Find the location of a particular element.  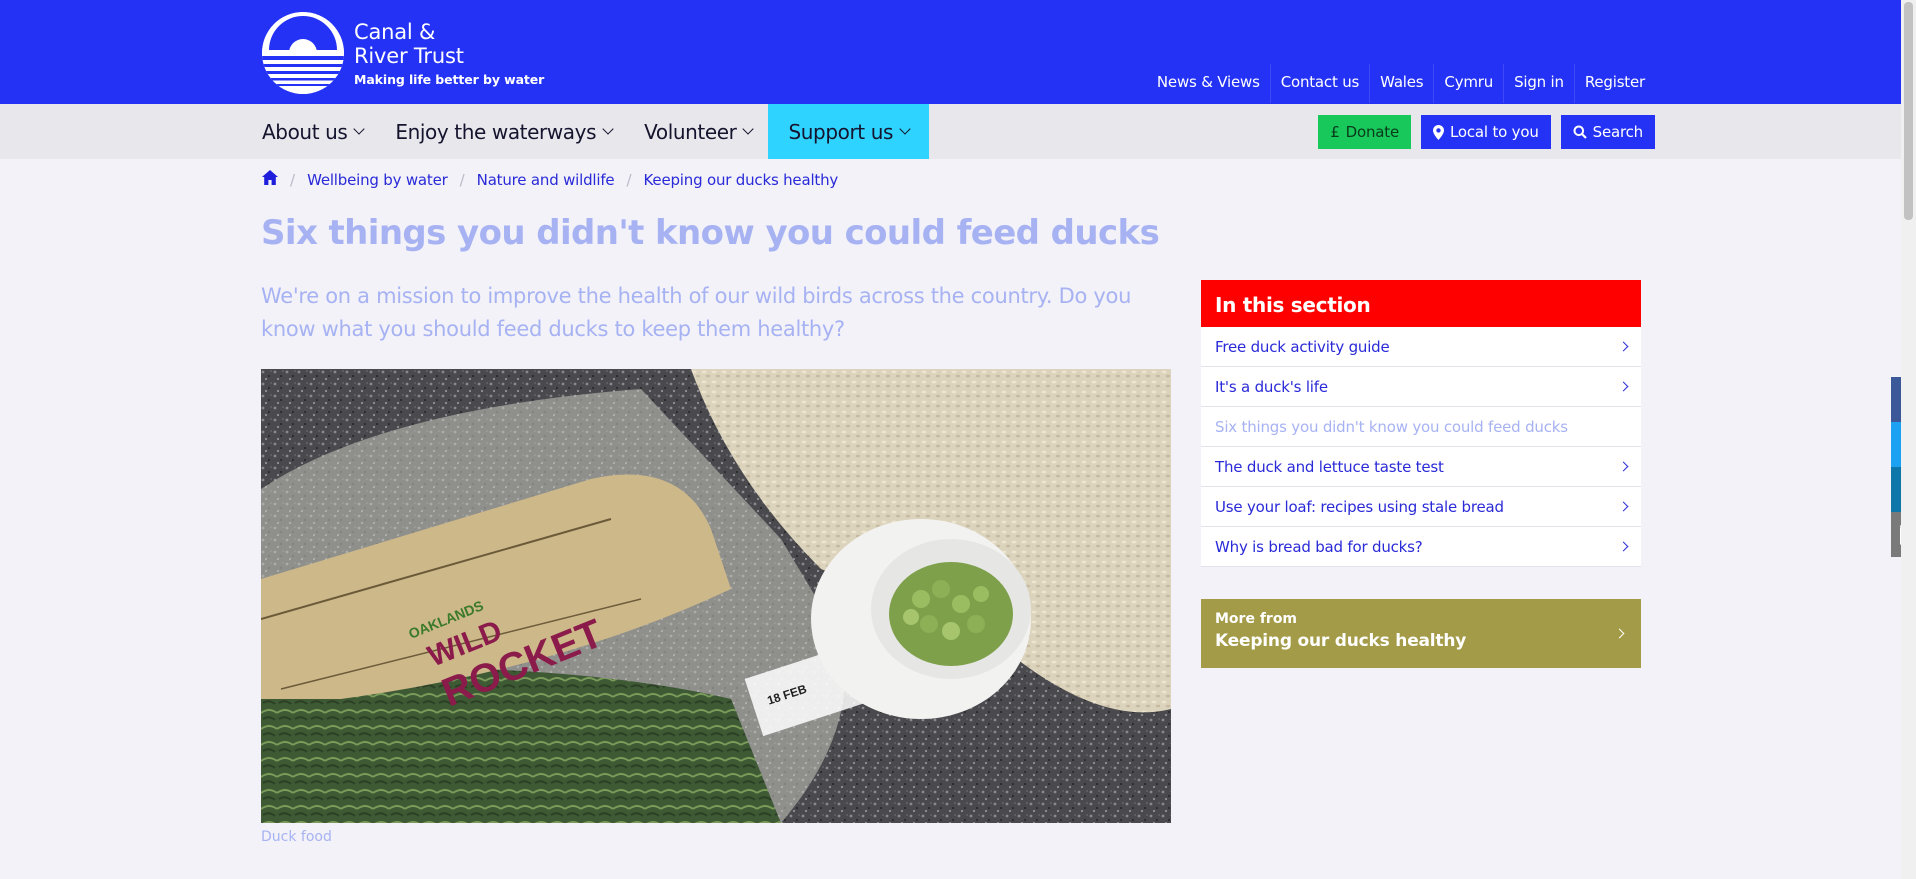

search-button: Search is located at coordinates (1607, 132).